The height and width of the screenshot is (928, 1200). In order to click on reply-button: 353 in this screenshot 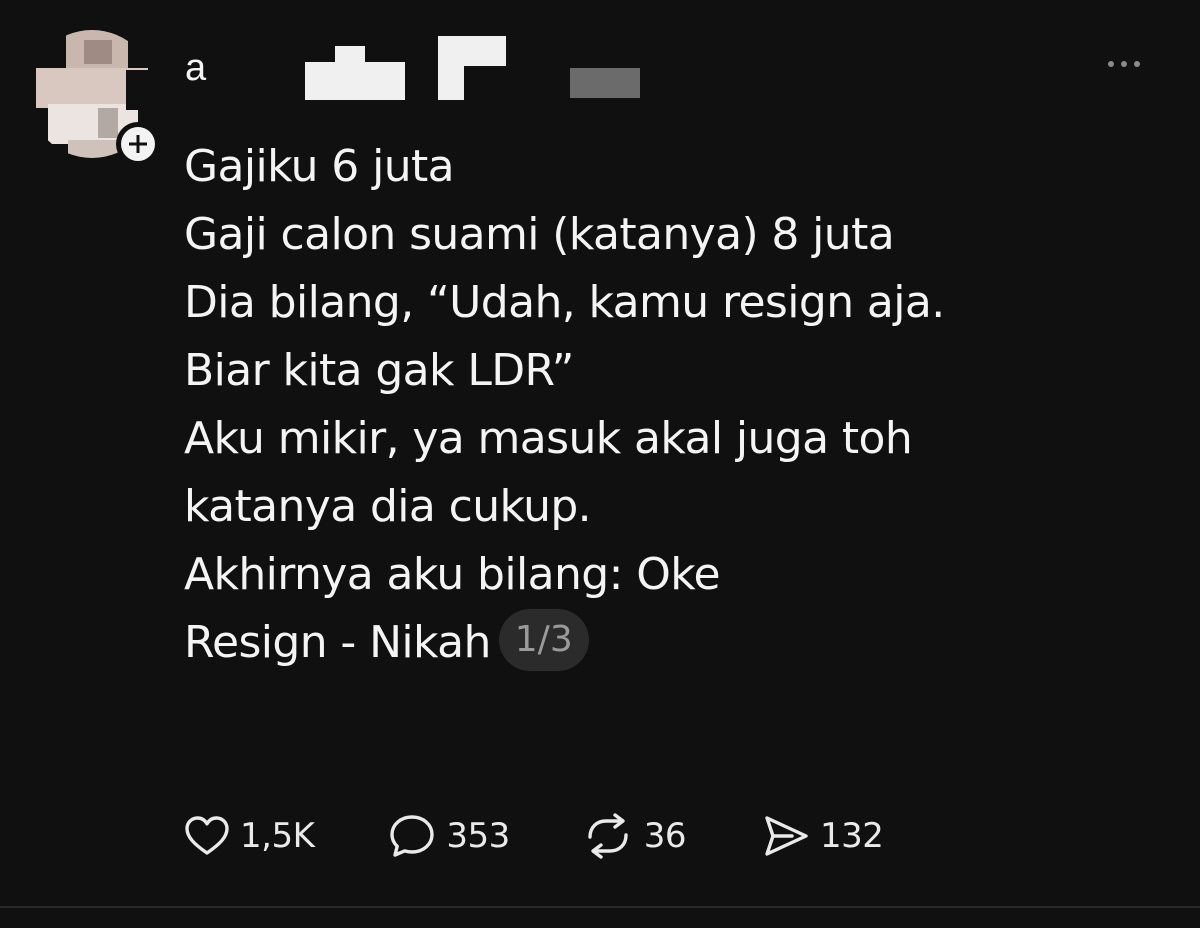, I will do `click(449, 836)`.